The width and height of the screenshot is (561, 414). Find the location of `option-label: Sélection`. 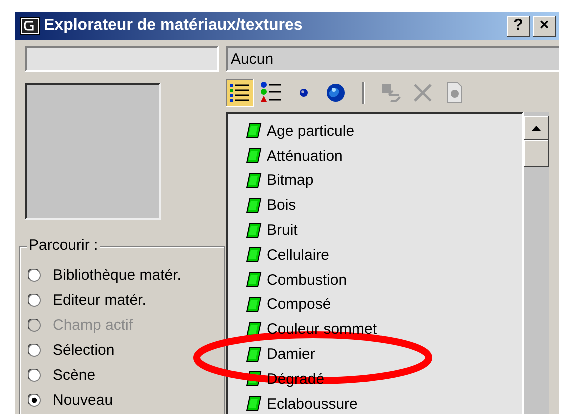

option-label: Sélection is located at coordinates (84, 350).